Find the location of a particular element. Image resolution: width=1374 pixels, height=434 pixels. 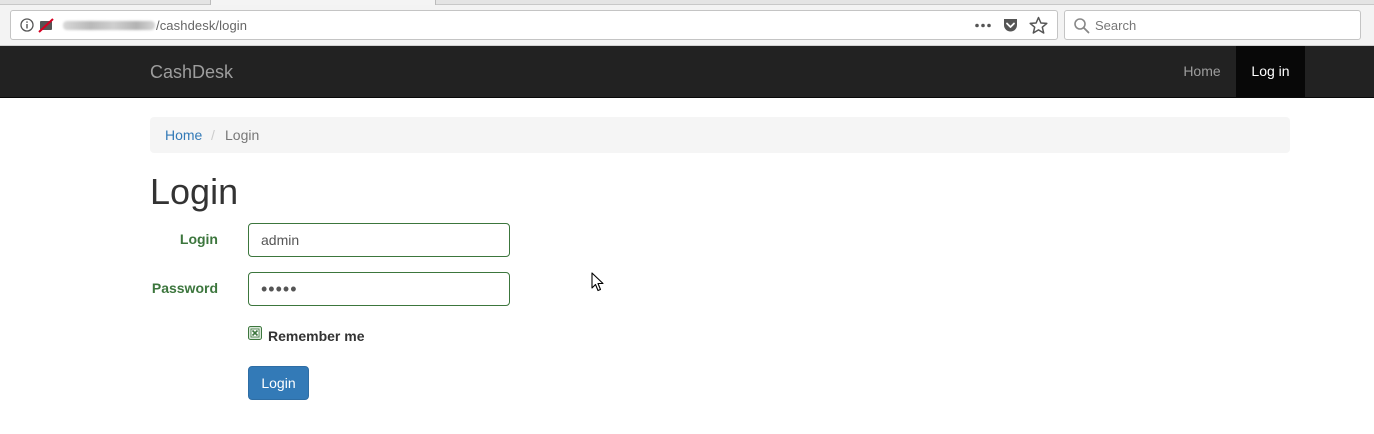

login-field-label: Login is located at coordinates (198, 239).